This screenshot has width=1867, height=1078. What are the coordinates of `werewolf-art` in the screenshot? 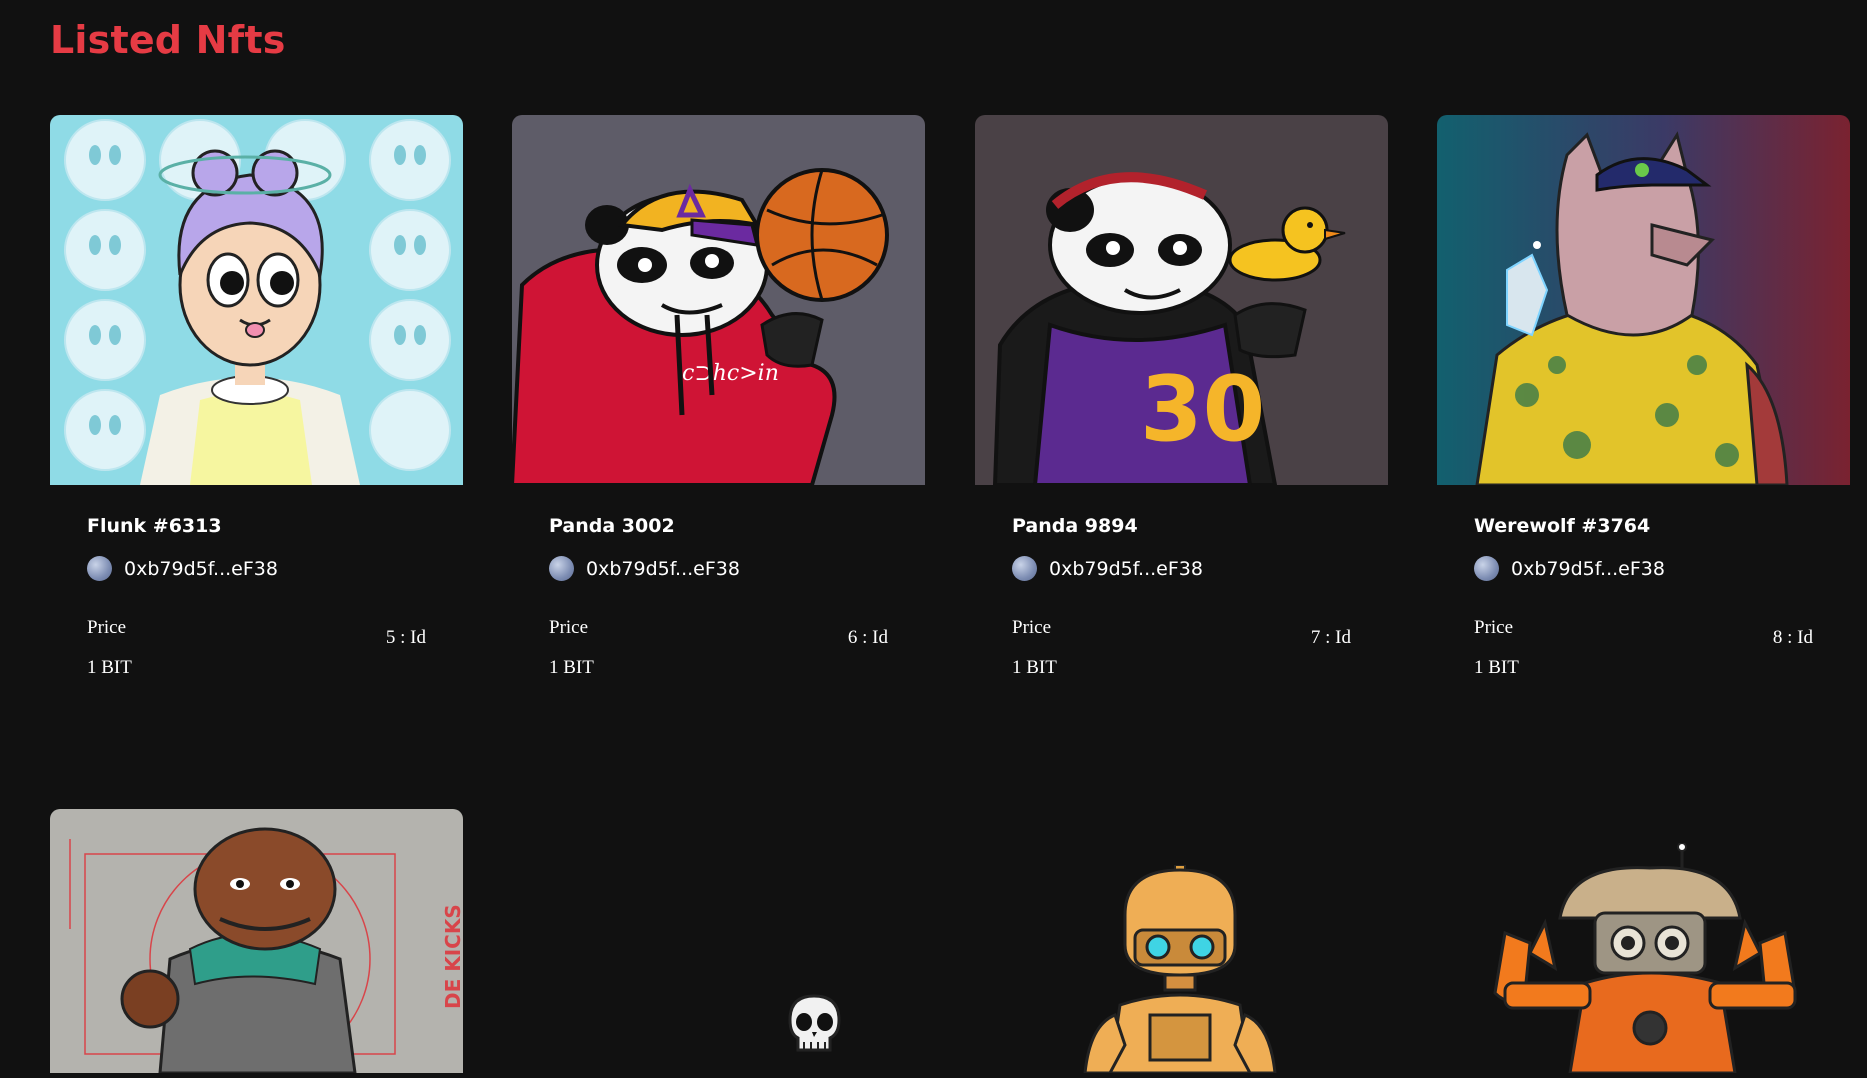 It's located at (1643, 300).